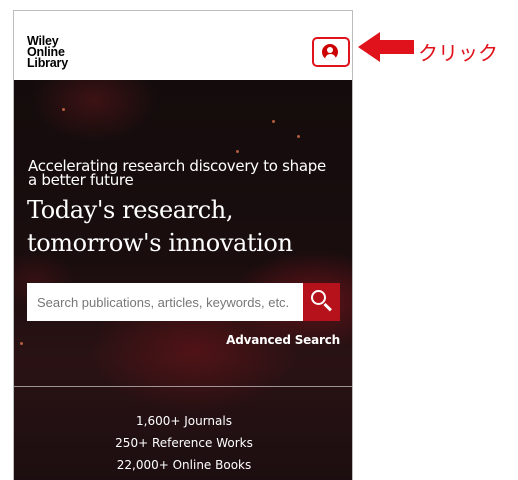 The width and height of the screenshot is (518, 480). Describe the element at coordinates (318, 297) in the screenshot. I see `search-icon` at that location.